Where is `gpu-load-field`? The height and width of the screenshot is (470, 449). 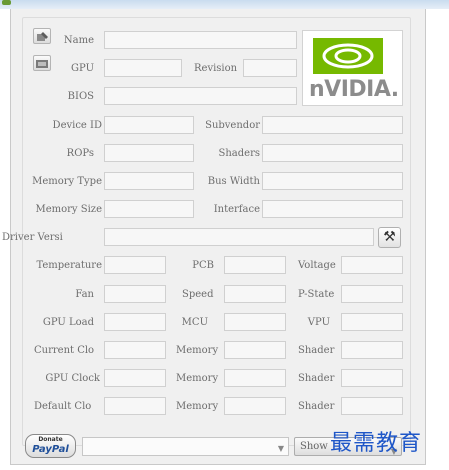
gpu-load-field is located at coordinates (135, 322).